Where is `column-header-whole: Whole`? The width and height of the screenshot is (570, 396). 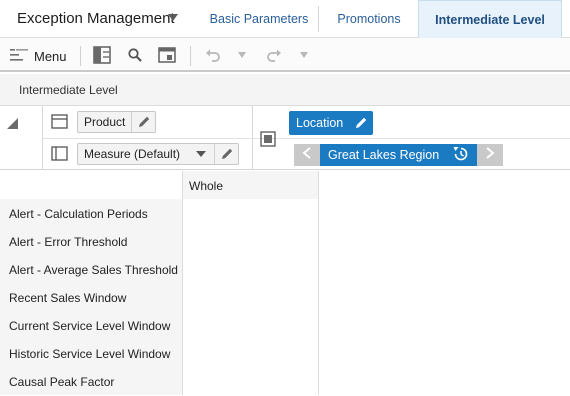 column-header-whole: Whole is located at coordinates (251, 185).